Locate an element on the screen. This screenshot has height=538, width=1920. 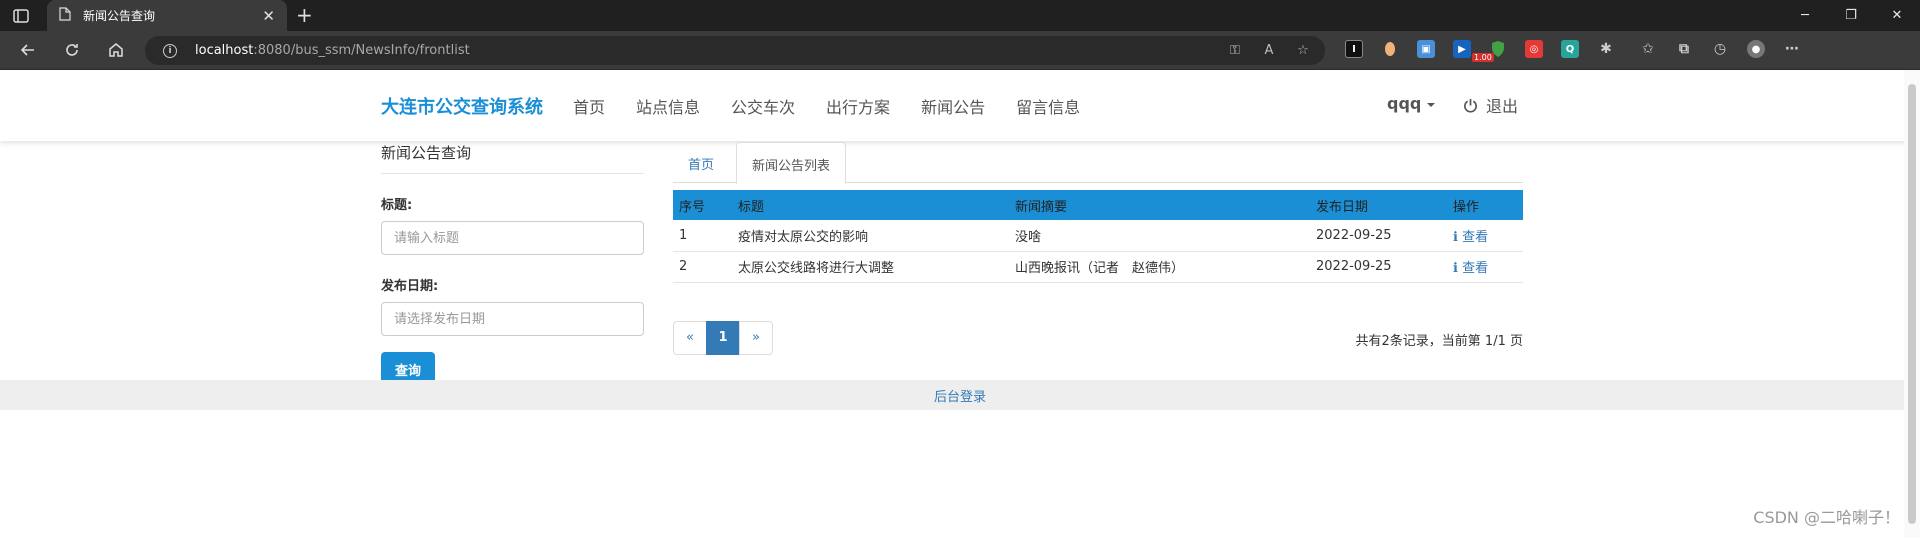
browser-titlebar: 新闻公告查询 ✕ + ─ ❐ ✕ is located at coordinates (960, 15).